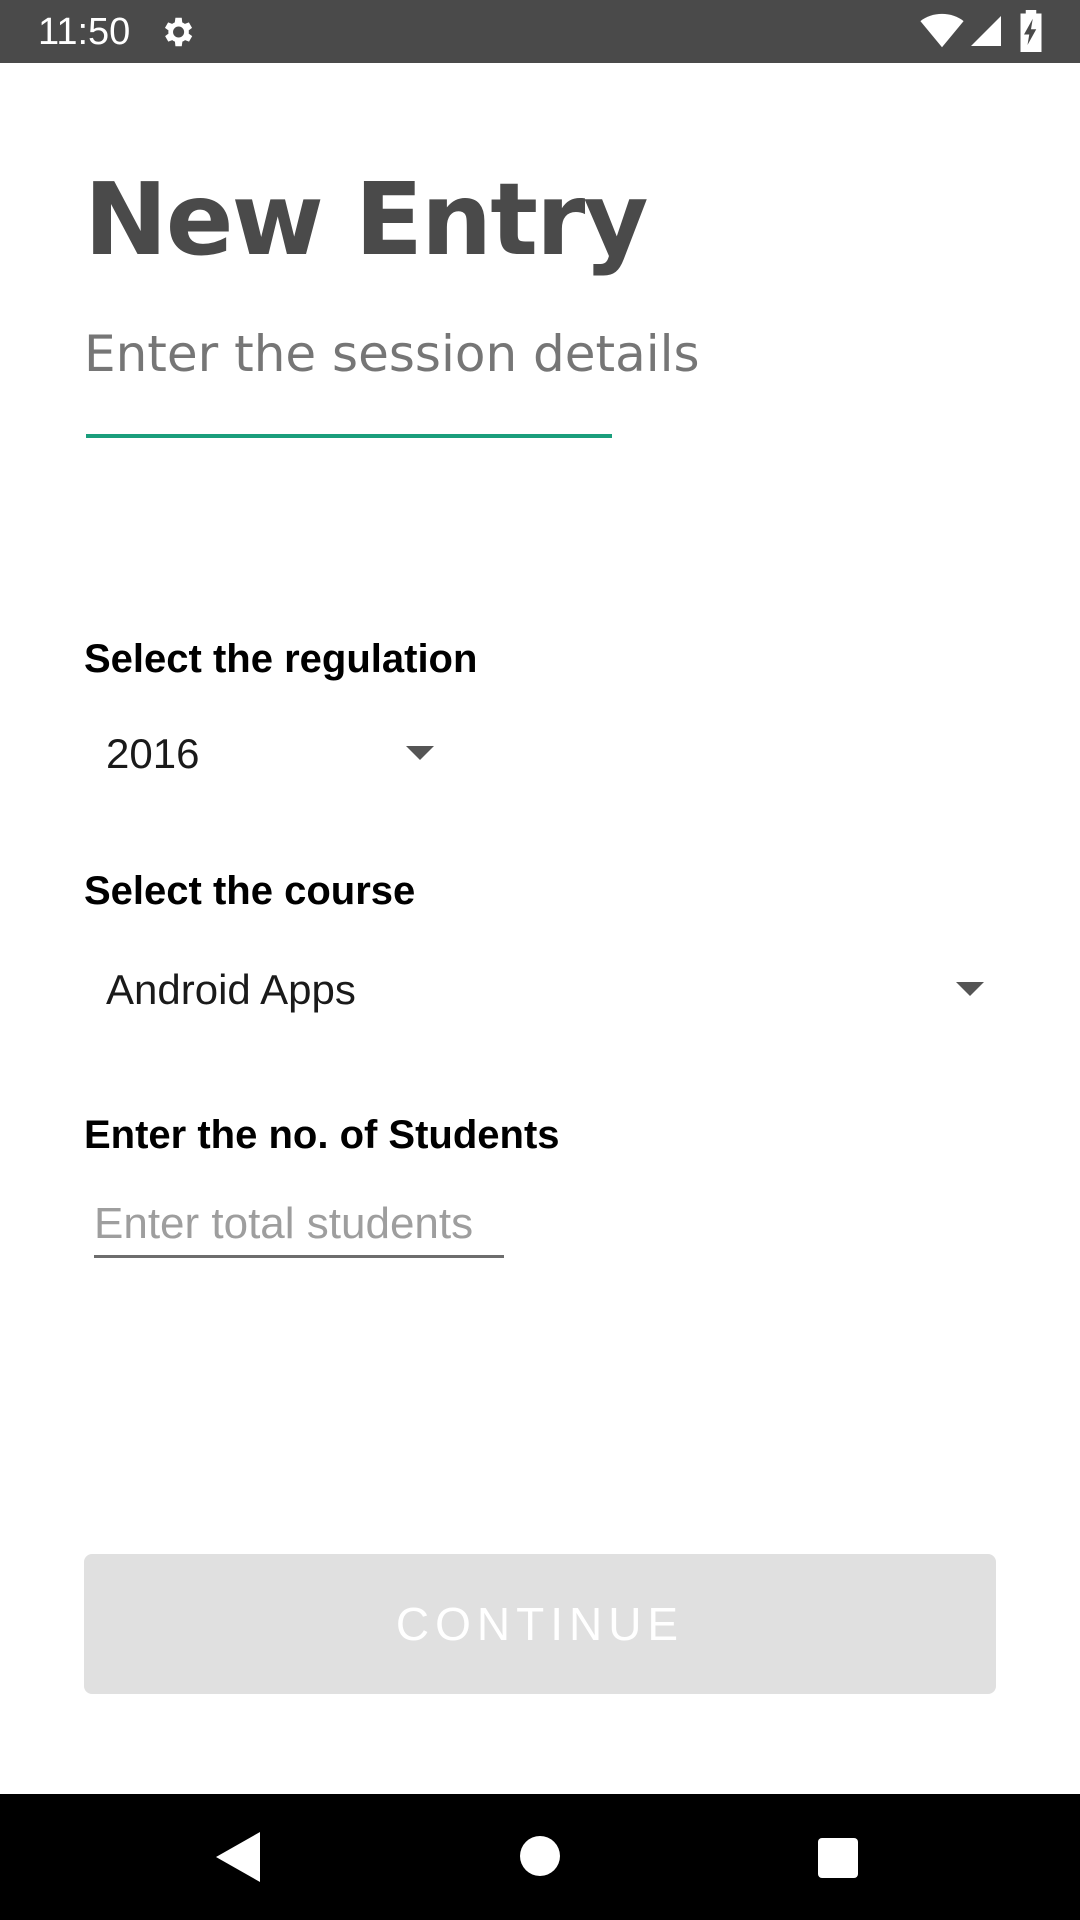 This screenshot has height=1920, width=1080. I want to click on students-input, so click(299, 1225).